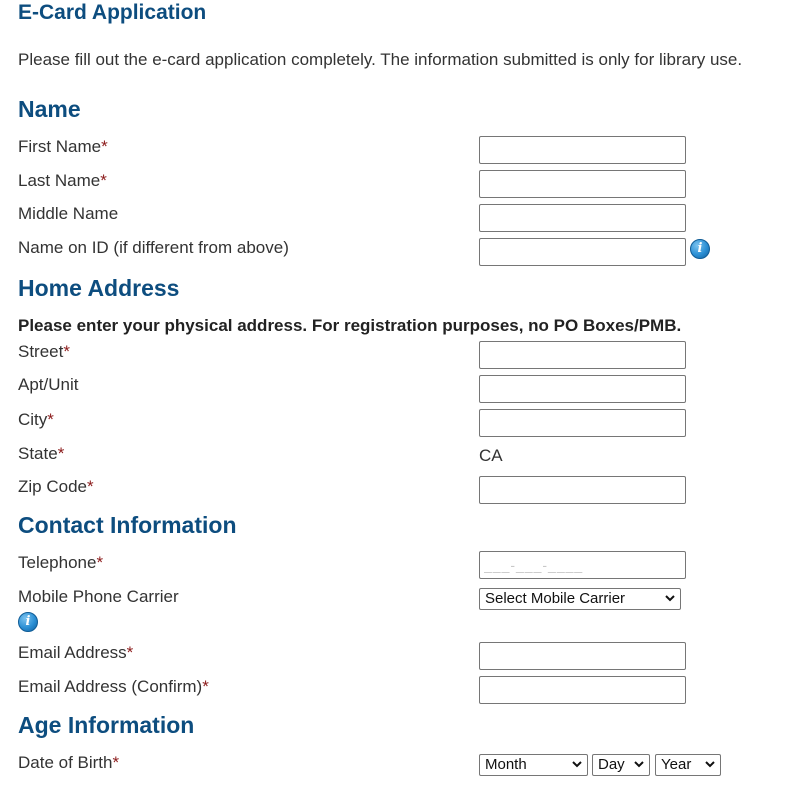 This screenshot has height=787, width=800. I want to click on city-label: City*, so click(36, 419).